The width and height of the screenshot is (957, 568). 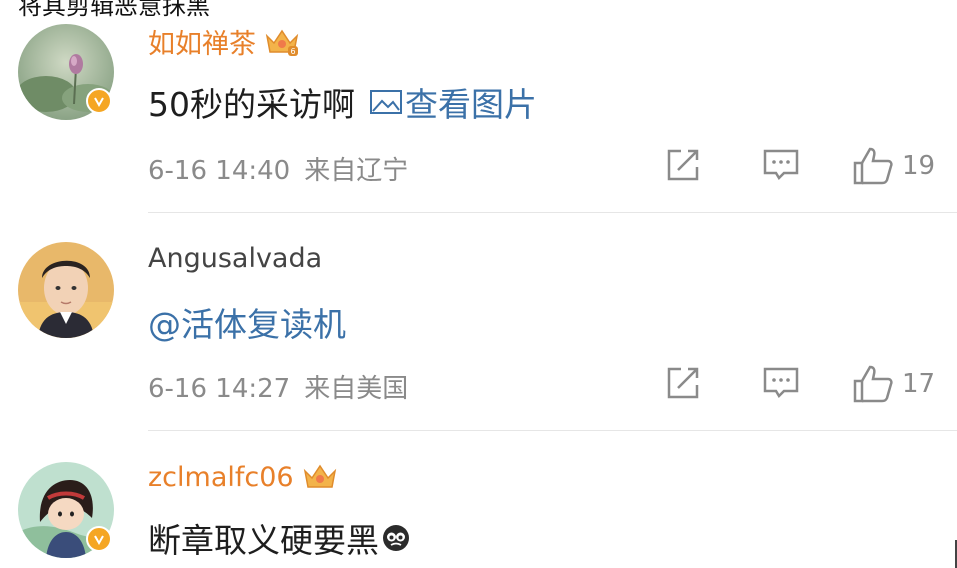 What do you see at coordinates (221, 477) in the screenshot?
I see `username-text: zclmalfc06` at bounding box center [221, 477].